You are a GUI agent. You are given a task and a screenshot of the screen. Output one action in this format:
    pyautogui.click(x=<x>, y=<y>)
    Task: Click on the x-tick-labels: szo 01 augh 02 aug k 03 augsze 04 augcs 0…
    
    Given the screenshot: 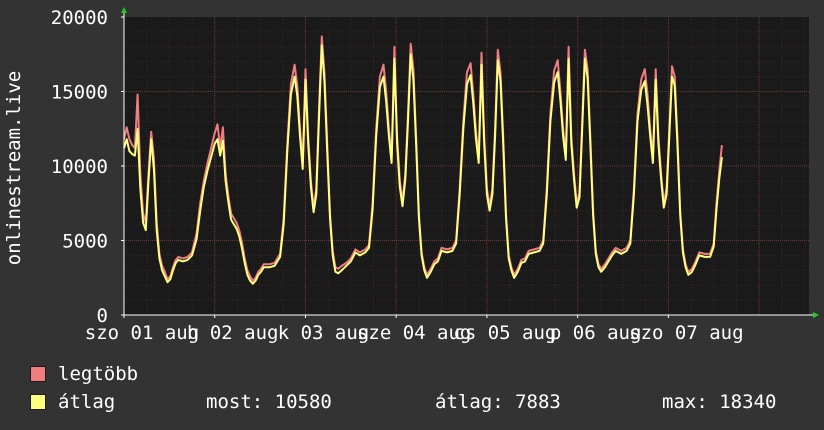 What is the action you would take?
    pyautogui.click(x=414, y=329)
    